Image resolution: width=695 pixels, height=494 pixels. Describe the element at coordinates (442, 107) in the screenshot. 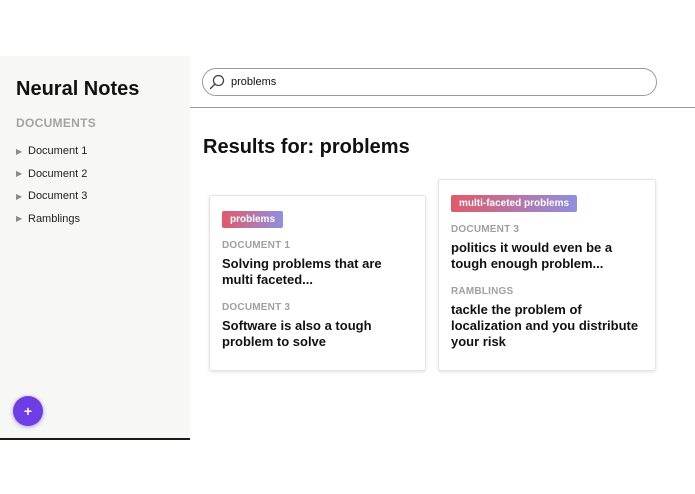

I see `header-divider` at that location.